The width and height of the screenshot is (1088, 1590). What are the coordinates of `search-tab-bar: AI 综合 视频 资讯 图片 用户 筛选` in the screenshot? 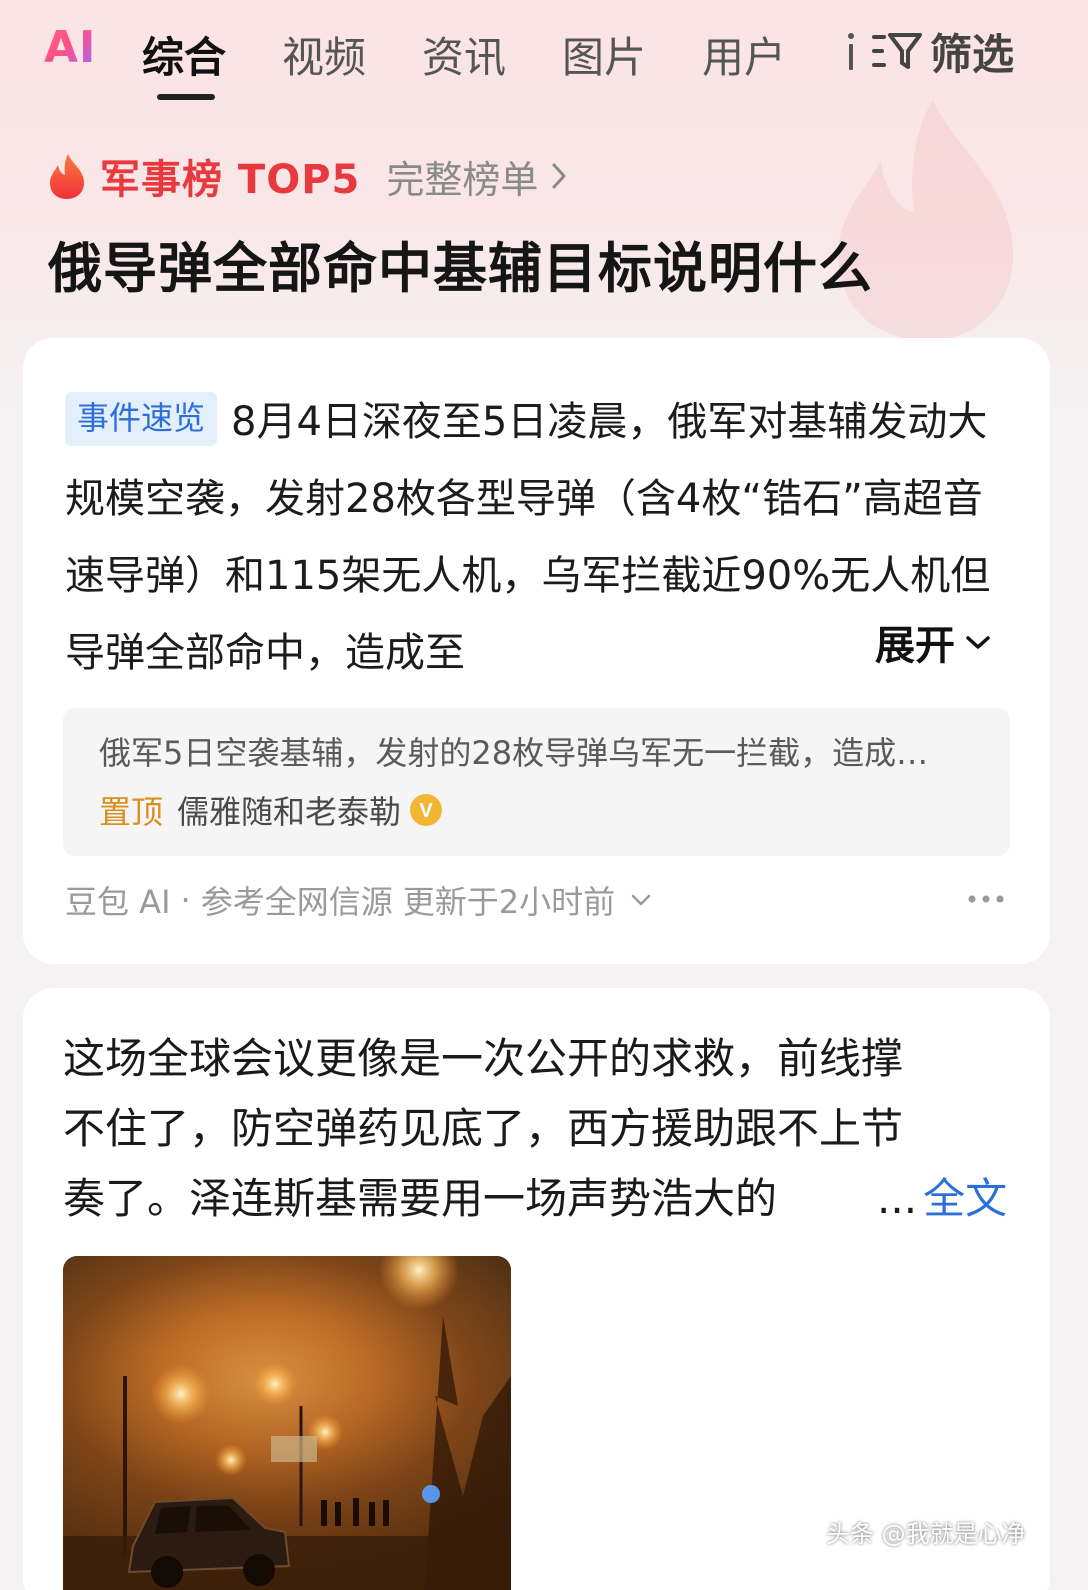 It's located at (544, 54).